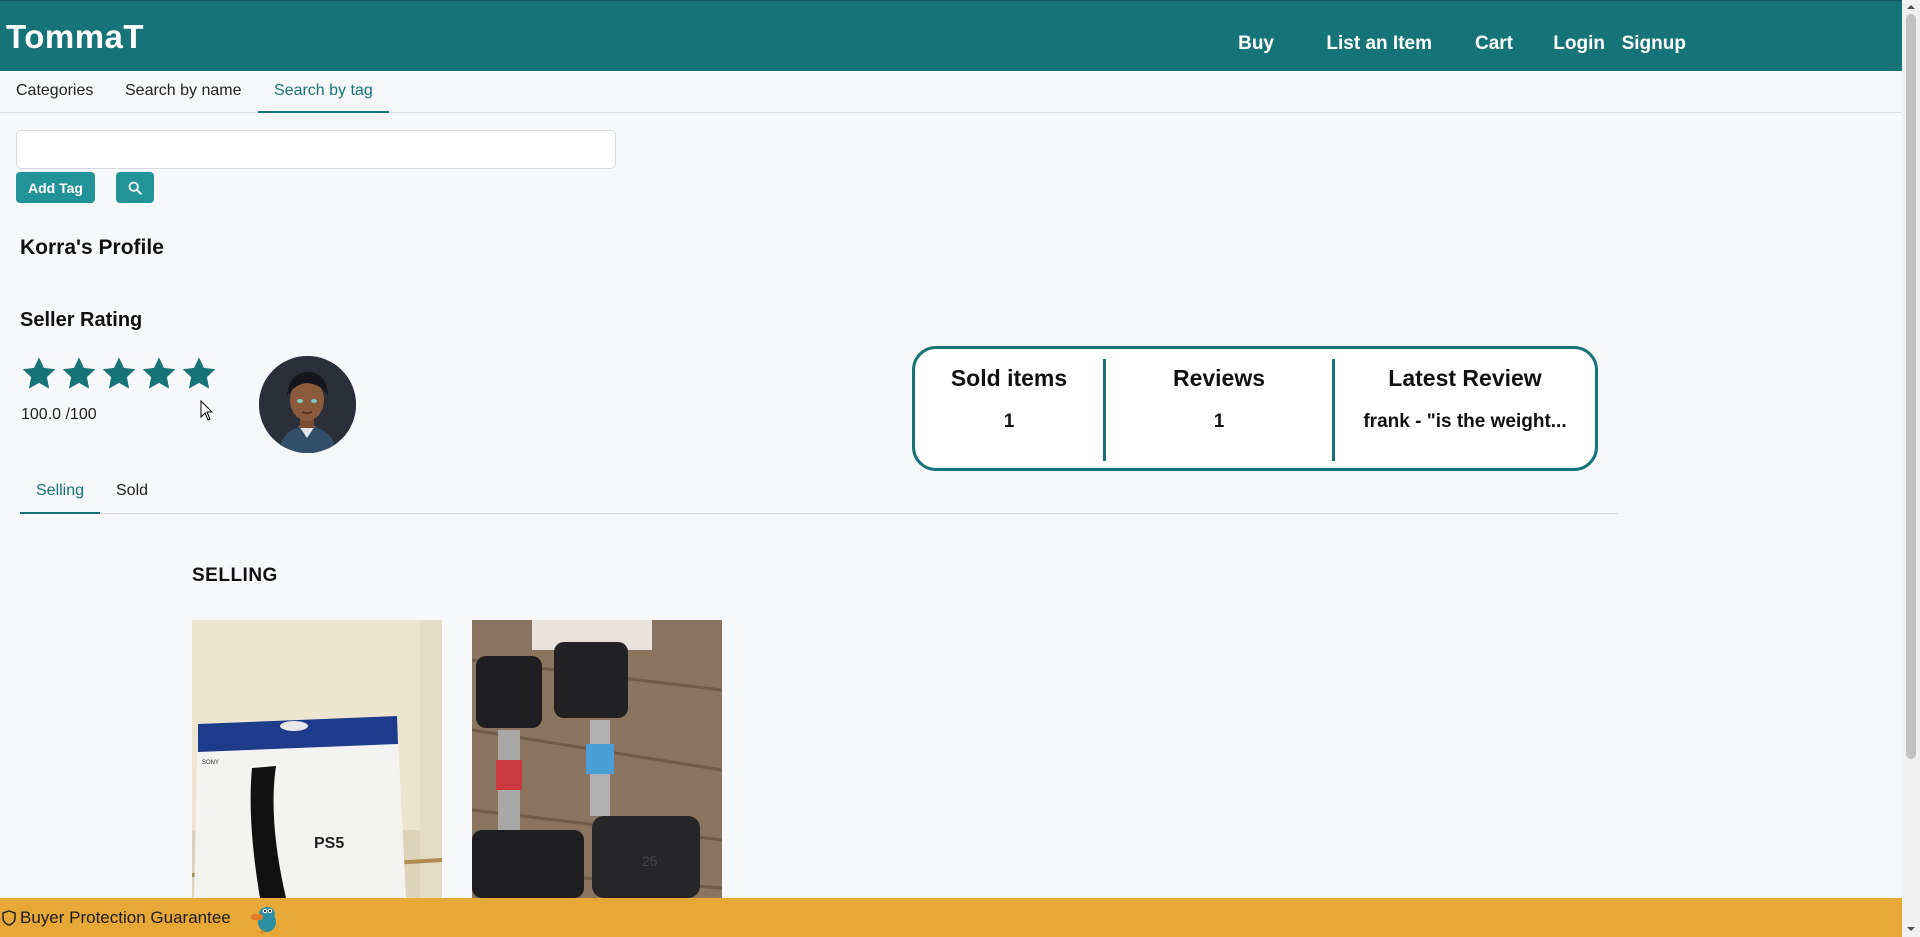 The height and width of the screenshot is (937, 1920). What do you see at coordinates (263, 920) in the screenshot?
I see `platypus-mascot-icon` at bounding box center [263, 920].